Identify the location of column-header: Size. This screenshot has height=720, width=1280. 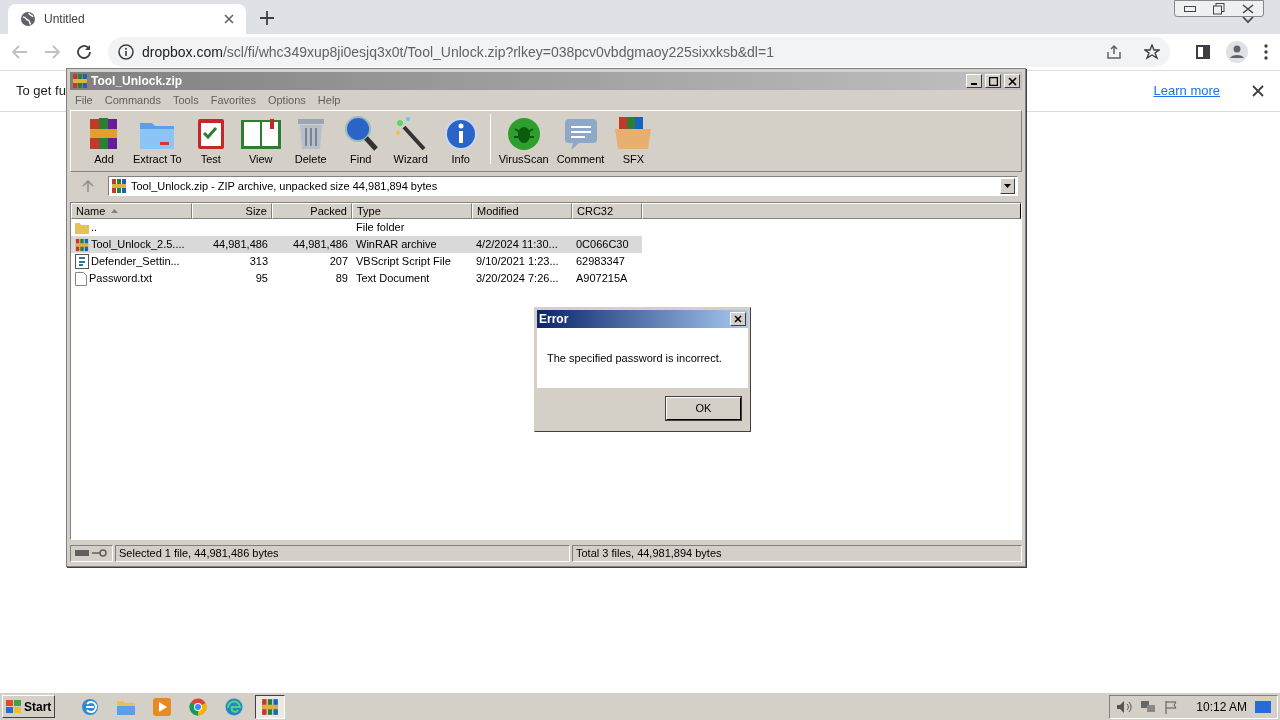
(232, 211).